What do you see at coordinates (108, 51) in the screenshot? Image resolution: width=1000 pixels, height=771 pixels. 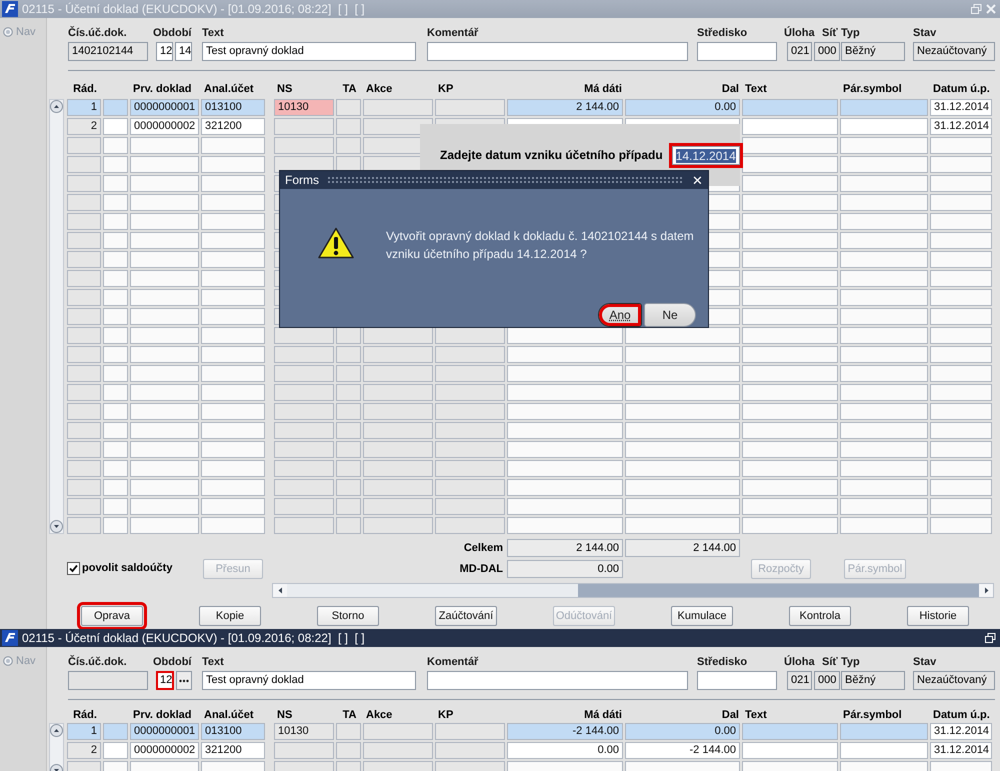 I see `input-field: 1402102144` at bounding box center [108, 51].